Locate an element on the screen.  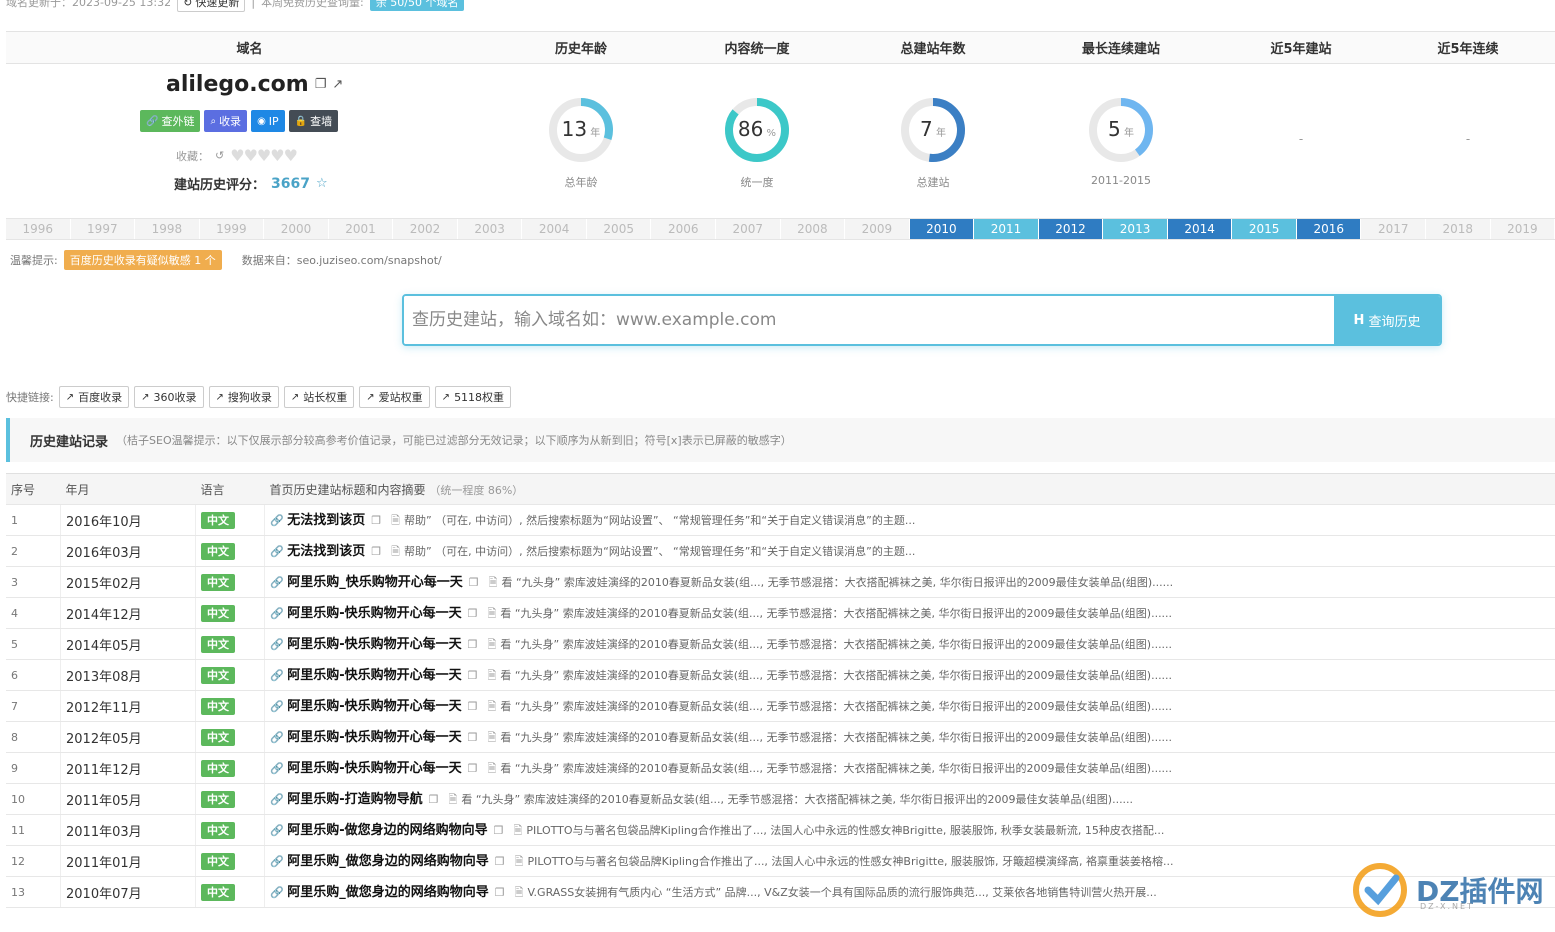
row-index: 5 is located at coordinates (33, 644).